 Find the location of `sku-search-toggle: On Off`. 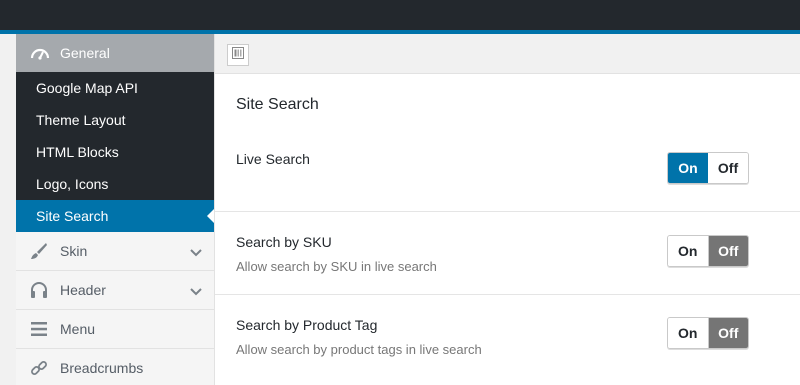

sku-search-toggle: On Off is located at coordinates (708, 251).